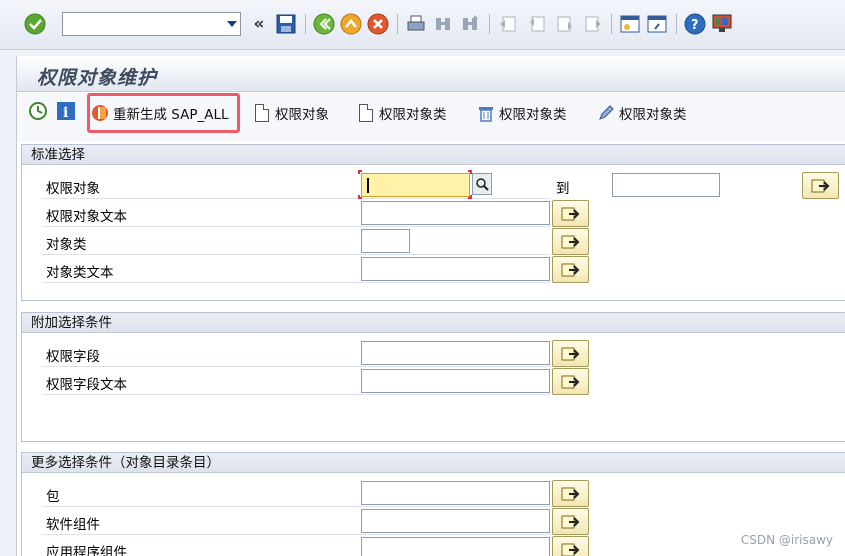  What do you see at coordinates (486, 113) in the screenshot?
I see `trash-icon` at bounding box center [486, 113].